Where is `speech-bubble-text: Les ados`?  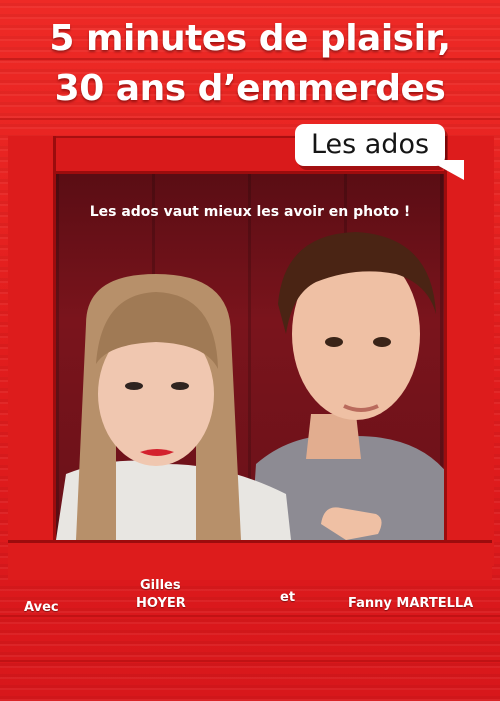
speech-bubble-text: Les ados is located at coordinates (370, 144).